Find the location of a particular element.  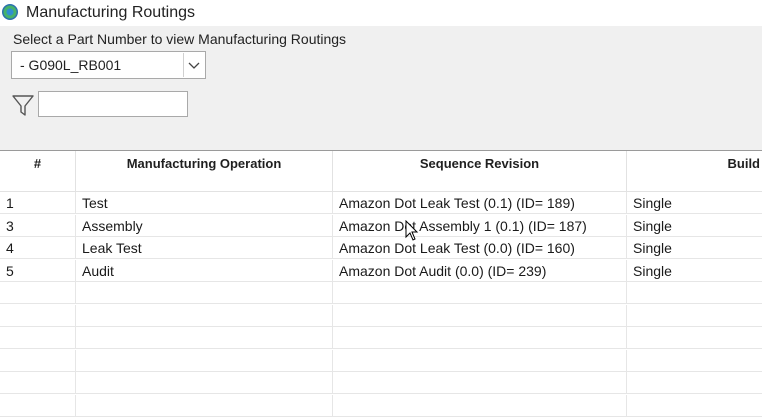

part-number-dropdown: - G090L_RB001 is located at coordinates (108, 65).